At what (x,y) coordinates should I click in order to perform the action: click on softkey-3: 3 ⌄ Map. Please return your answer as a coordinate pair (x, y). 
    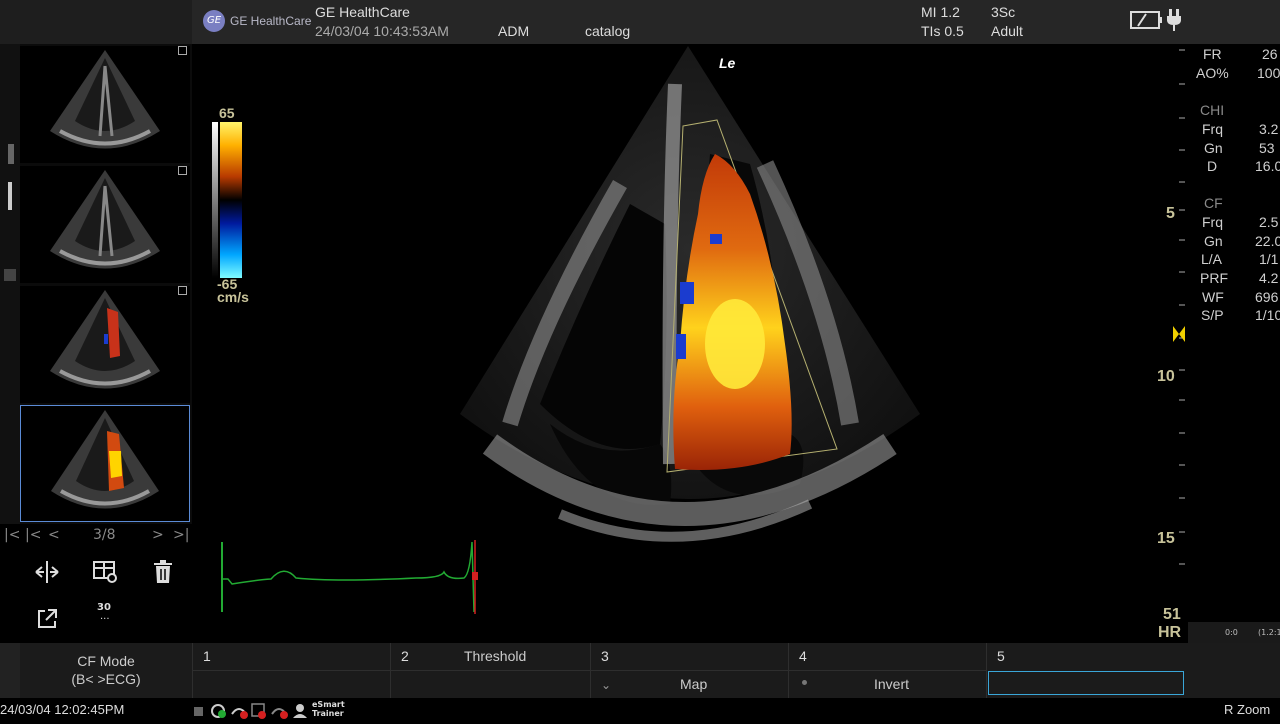
    Looking at the image, I should click on (689, 670).